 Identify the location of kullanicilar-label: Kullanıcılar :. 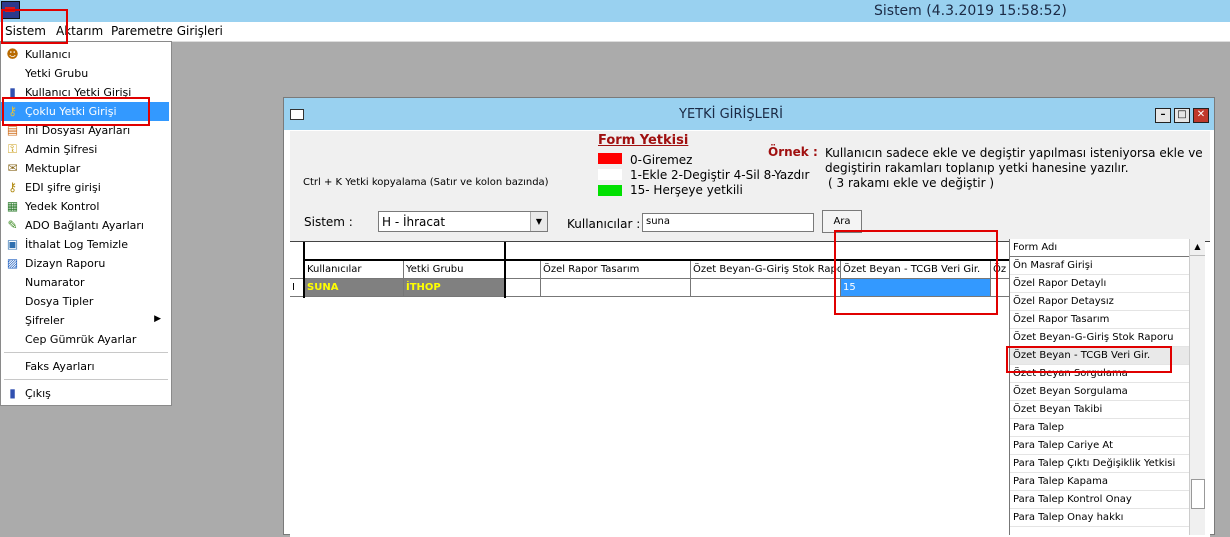
(604, 224).